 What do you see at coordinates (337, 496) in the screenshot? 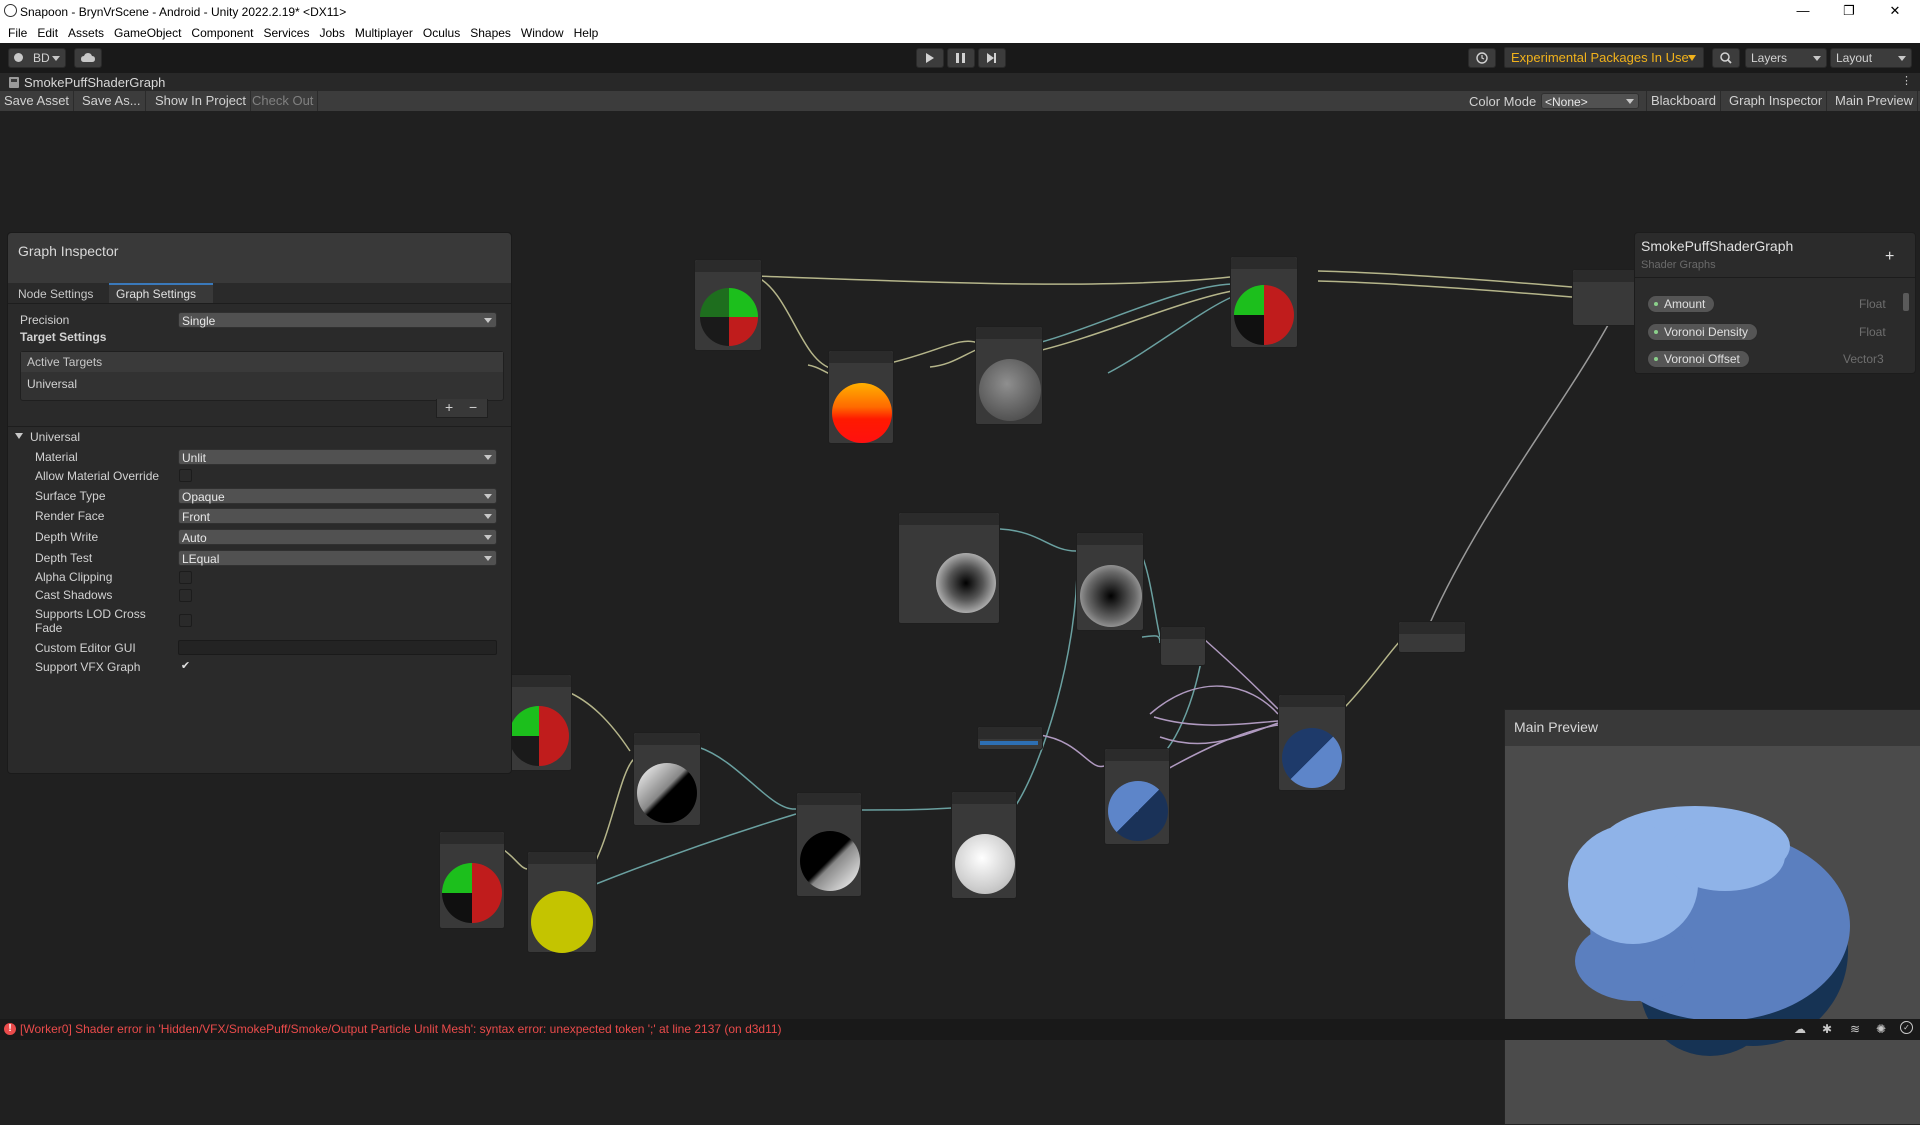
I see `surface-type-dropdown: Opaque` at bounding box center [337, 496].